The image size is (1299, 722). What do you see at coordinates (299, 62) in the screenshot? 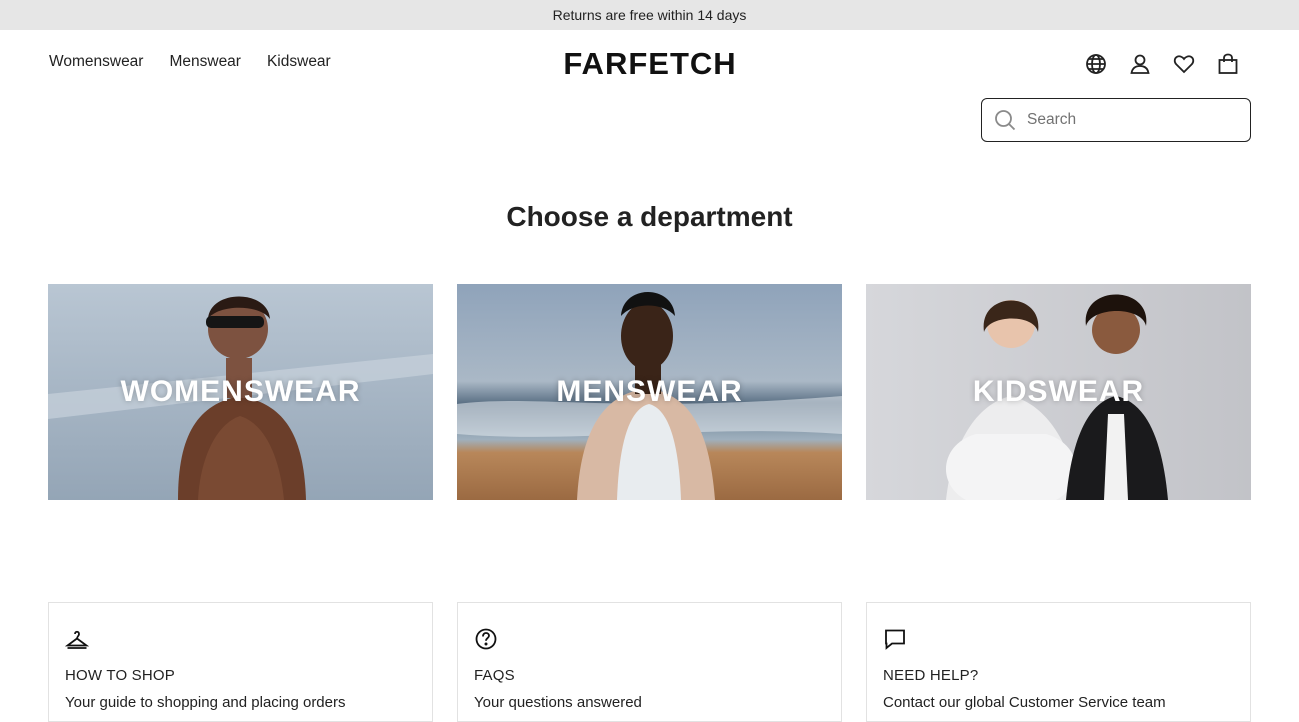
I see `nav-kidswear: Kidswear` at bounding box center [299, 62].